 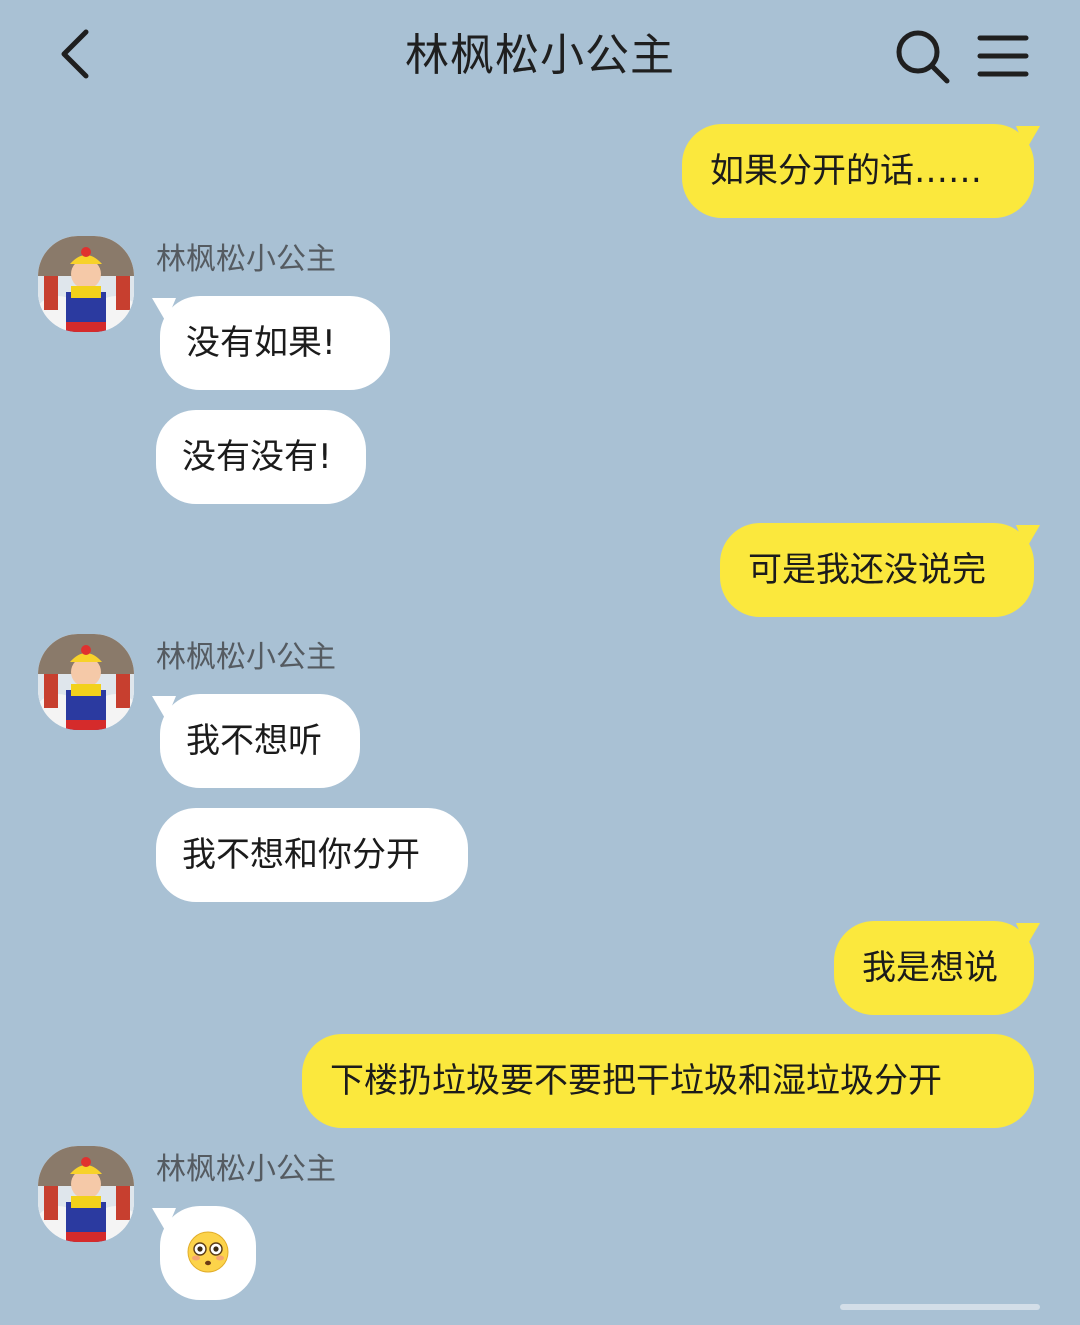 I want to click on menu-icon, so click(x=1003, y=56).